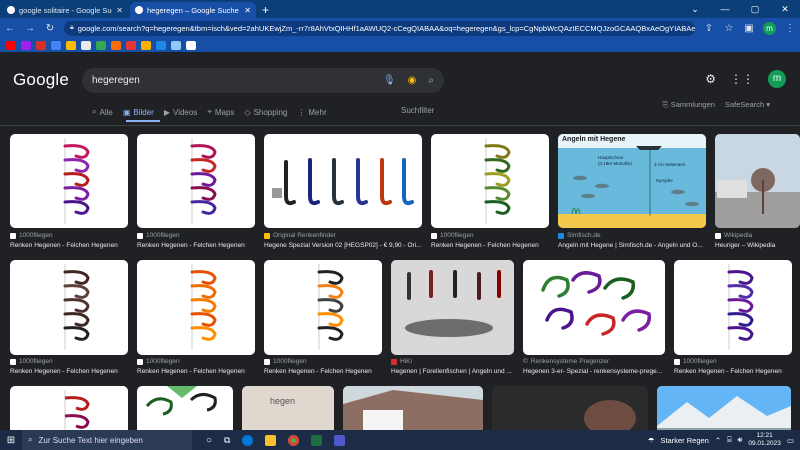 This screenshot has height=450, width=800. Describe the element at coordinates (180, 112) in the screenshot. I see `tab-videos: ▶ Videos` at that location.